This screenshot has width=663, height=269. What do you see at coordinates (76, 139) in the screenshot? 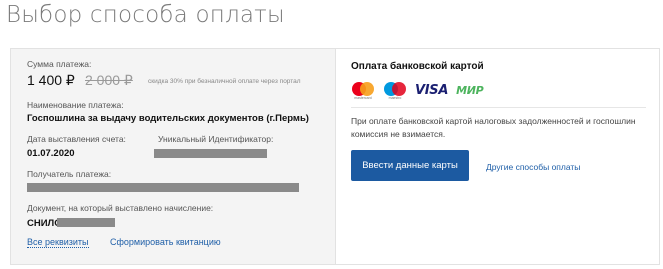
I see `invoice-date-label: Дата выставления счета:` at bounding box center [76, 139].